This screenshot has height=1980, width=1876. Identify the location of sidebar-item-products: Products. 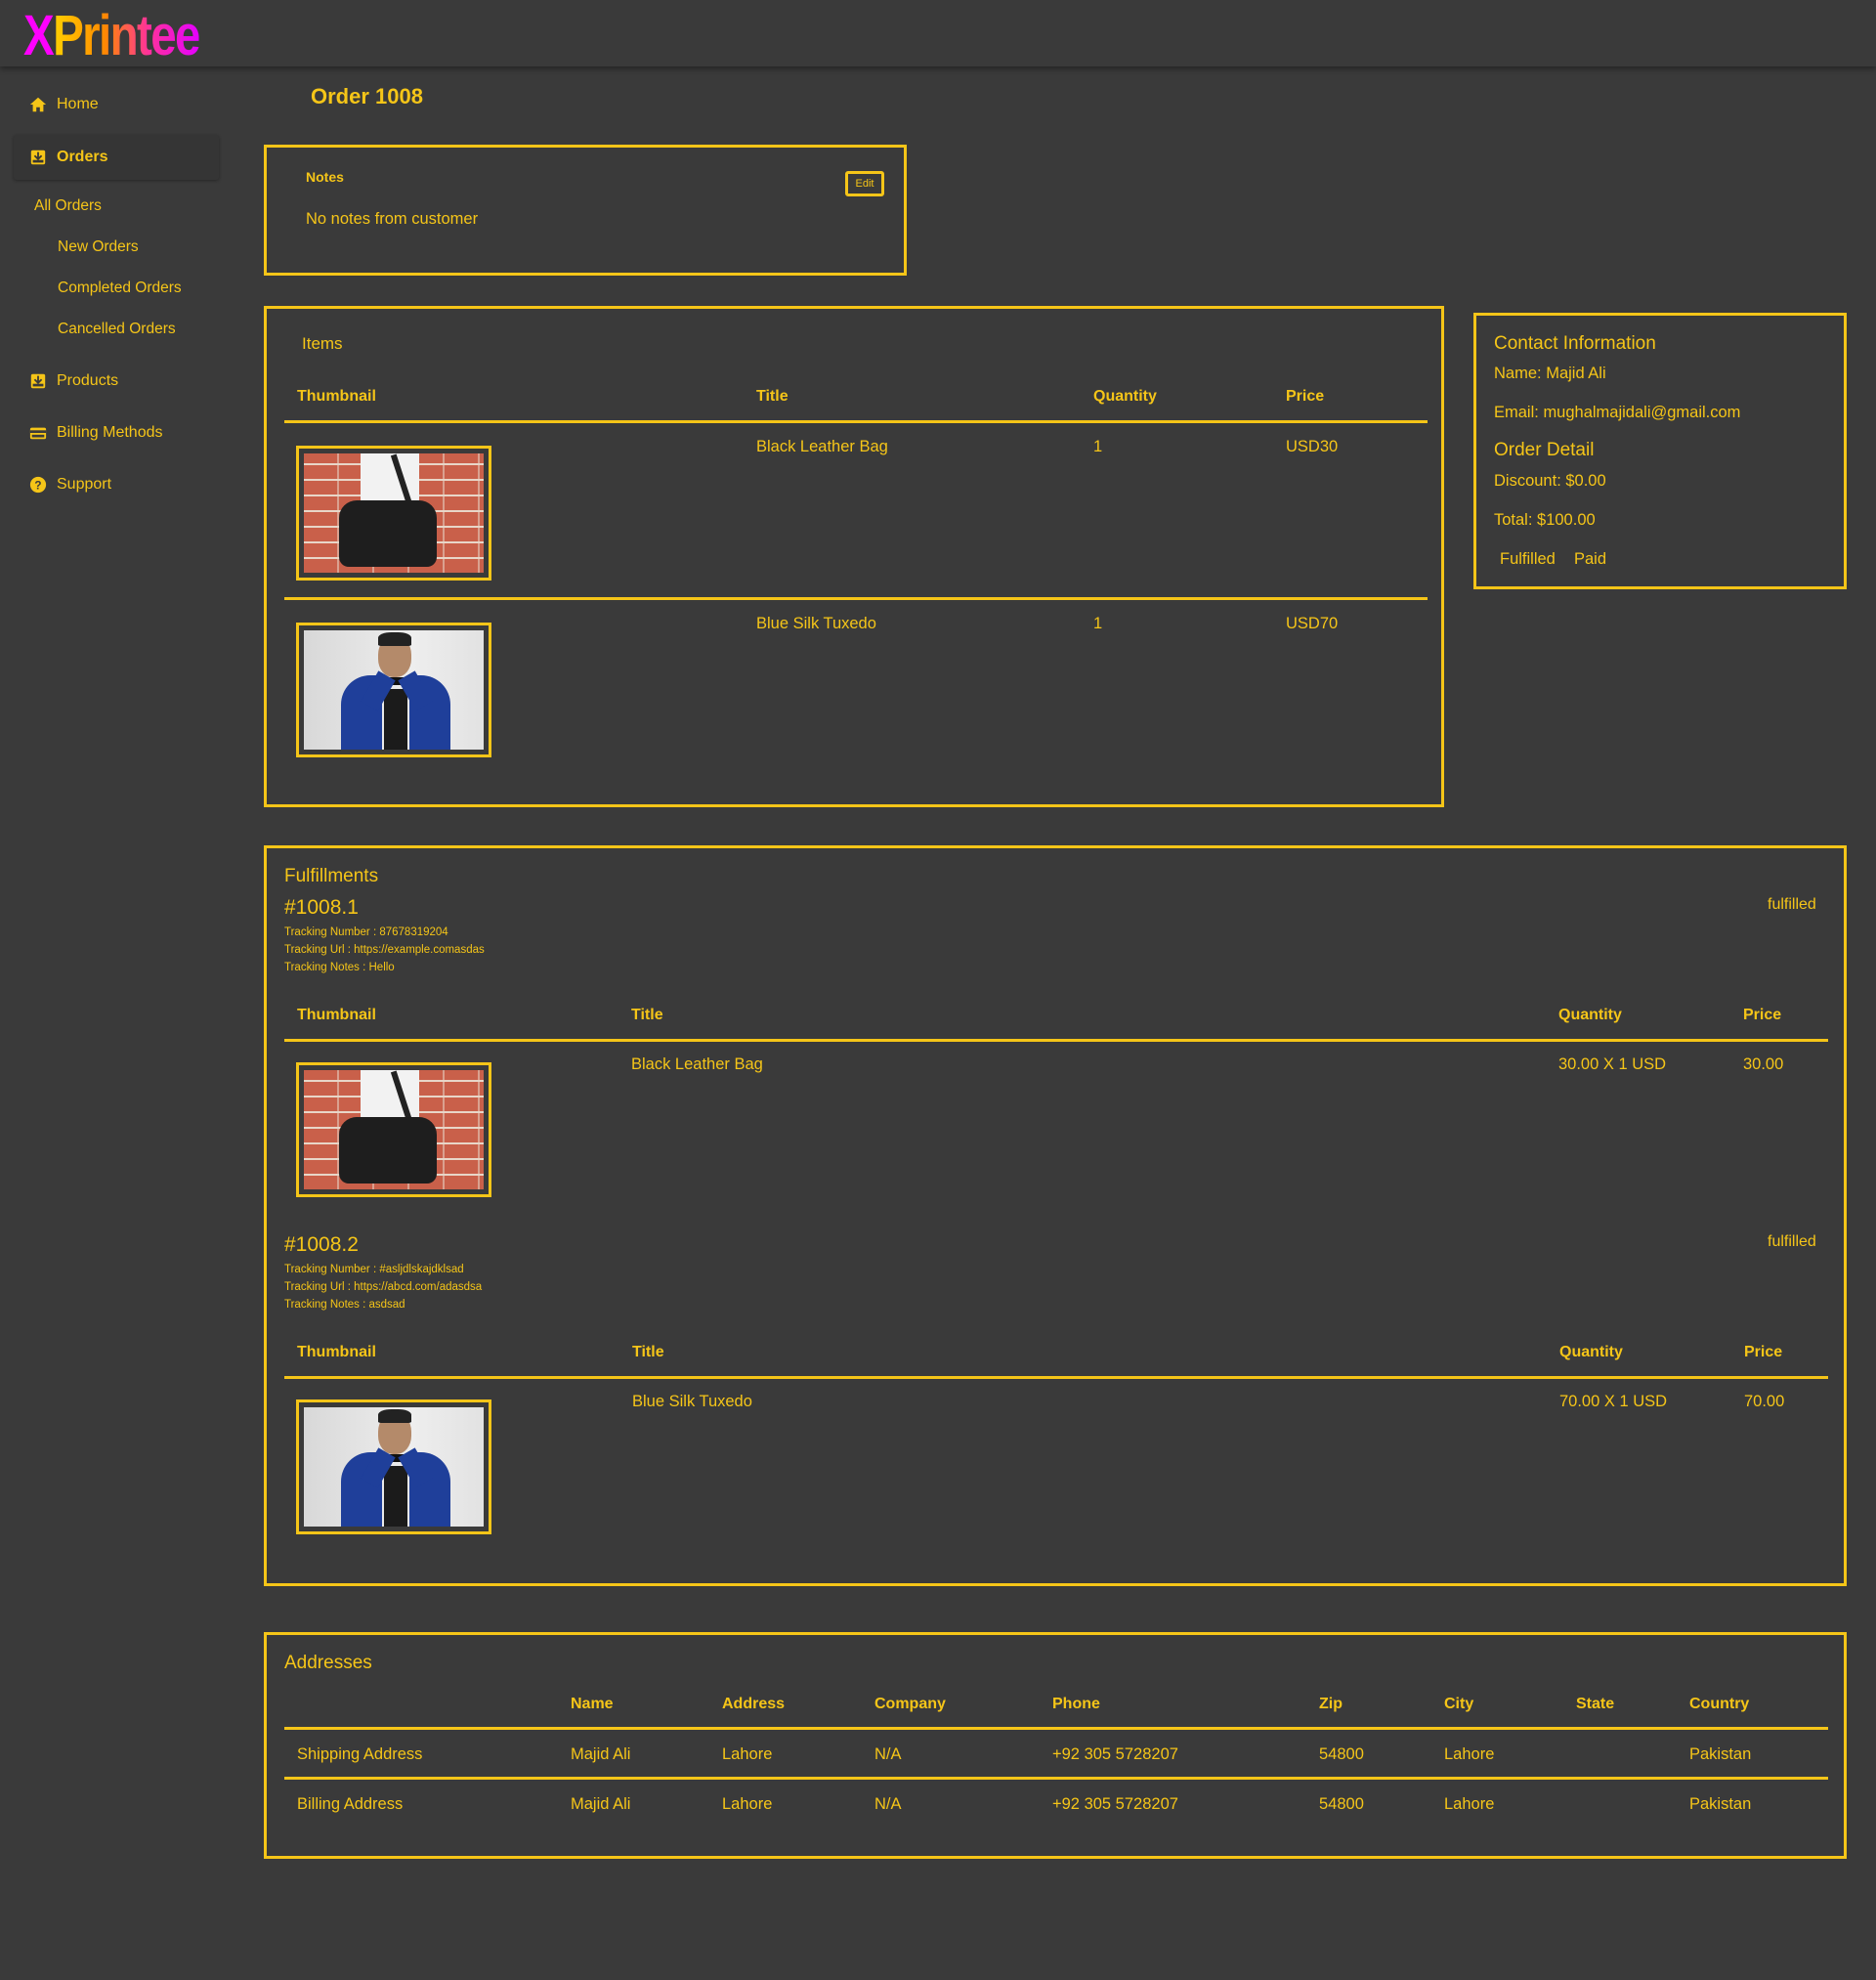
(116, 381).